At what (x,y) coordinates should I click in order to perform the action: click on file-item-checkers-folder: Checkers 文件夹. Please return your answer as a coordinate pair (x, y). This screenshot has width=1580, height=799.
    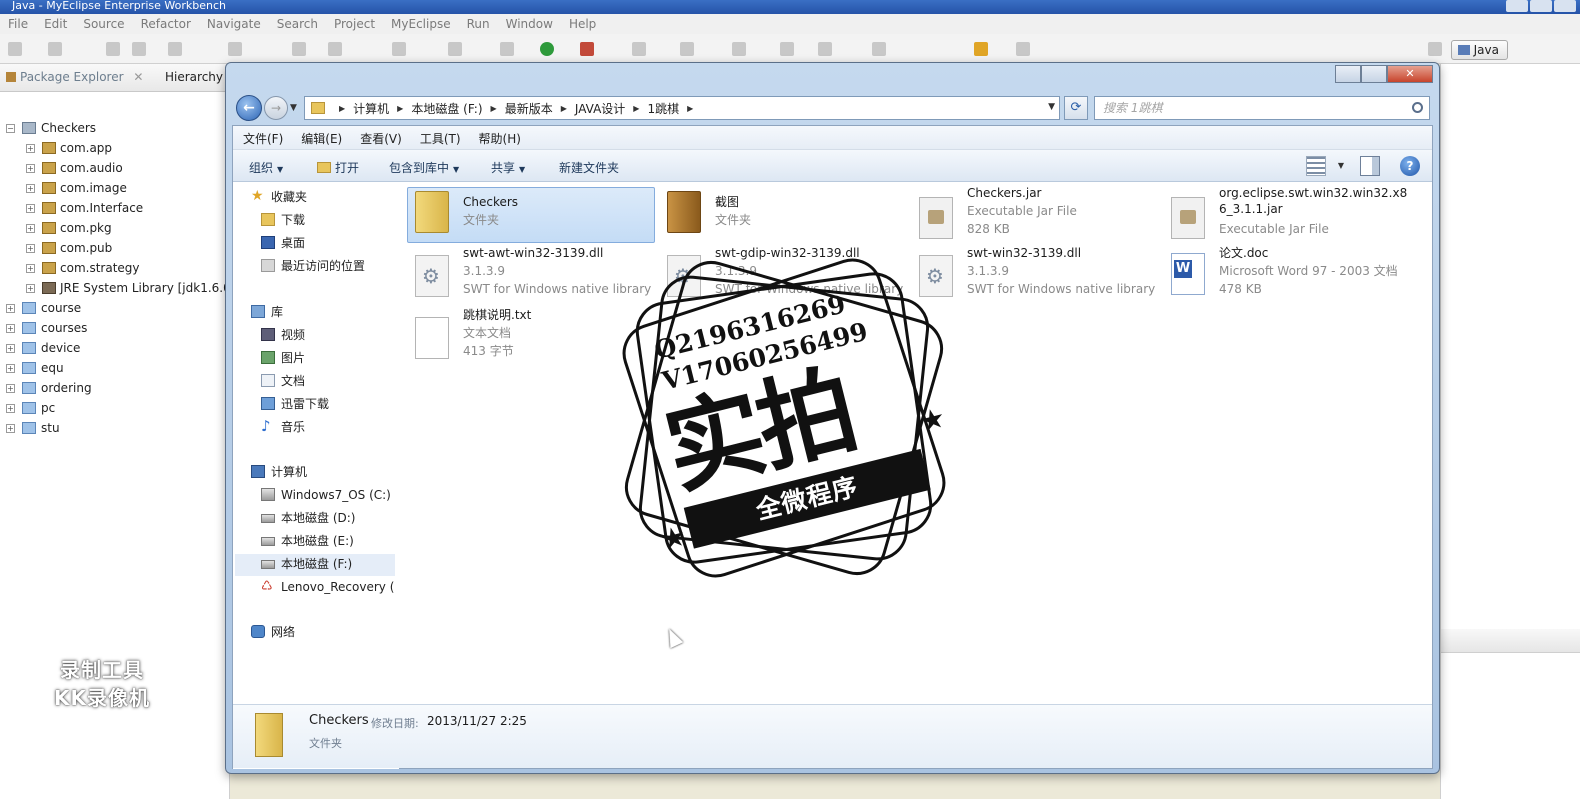
    Looking at the image, I should click on (532, 216).